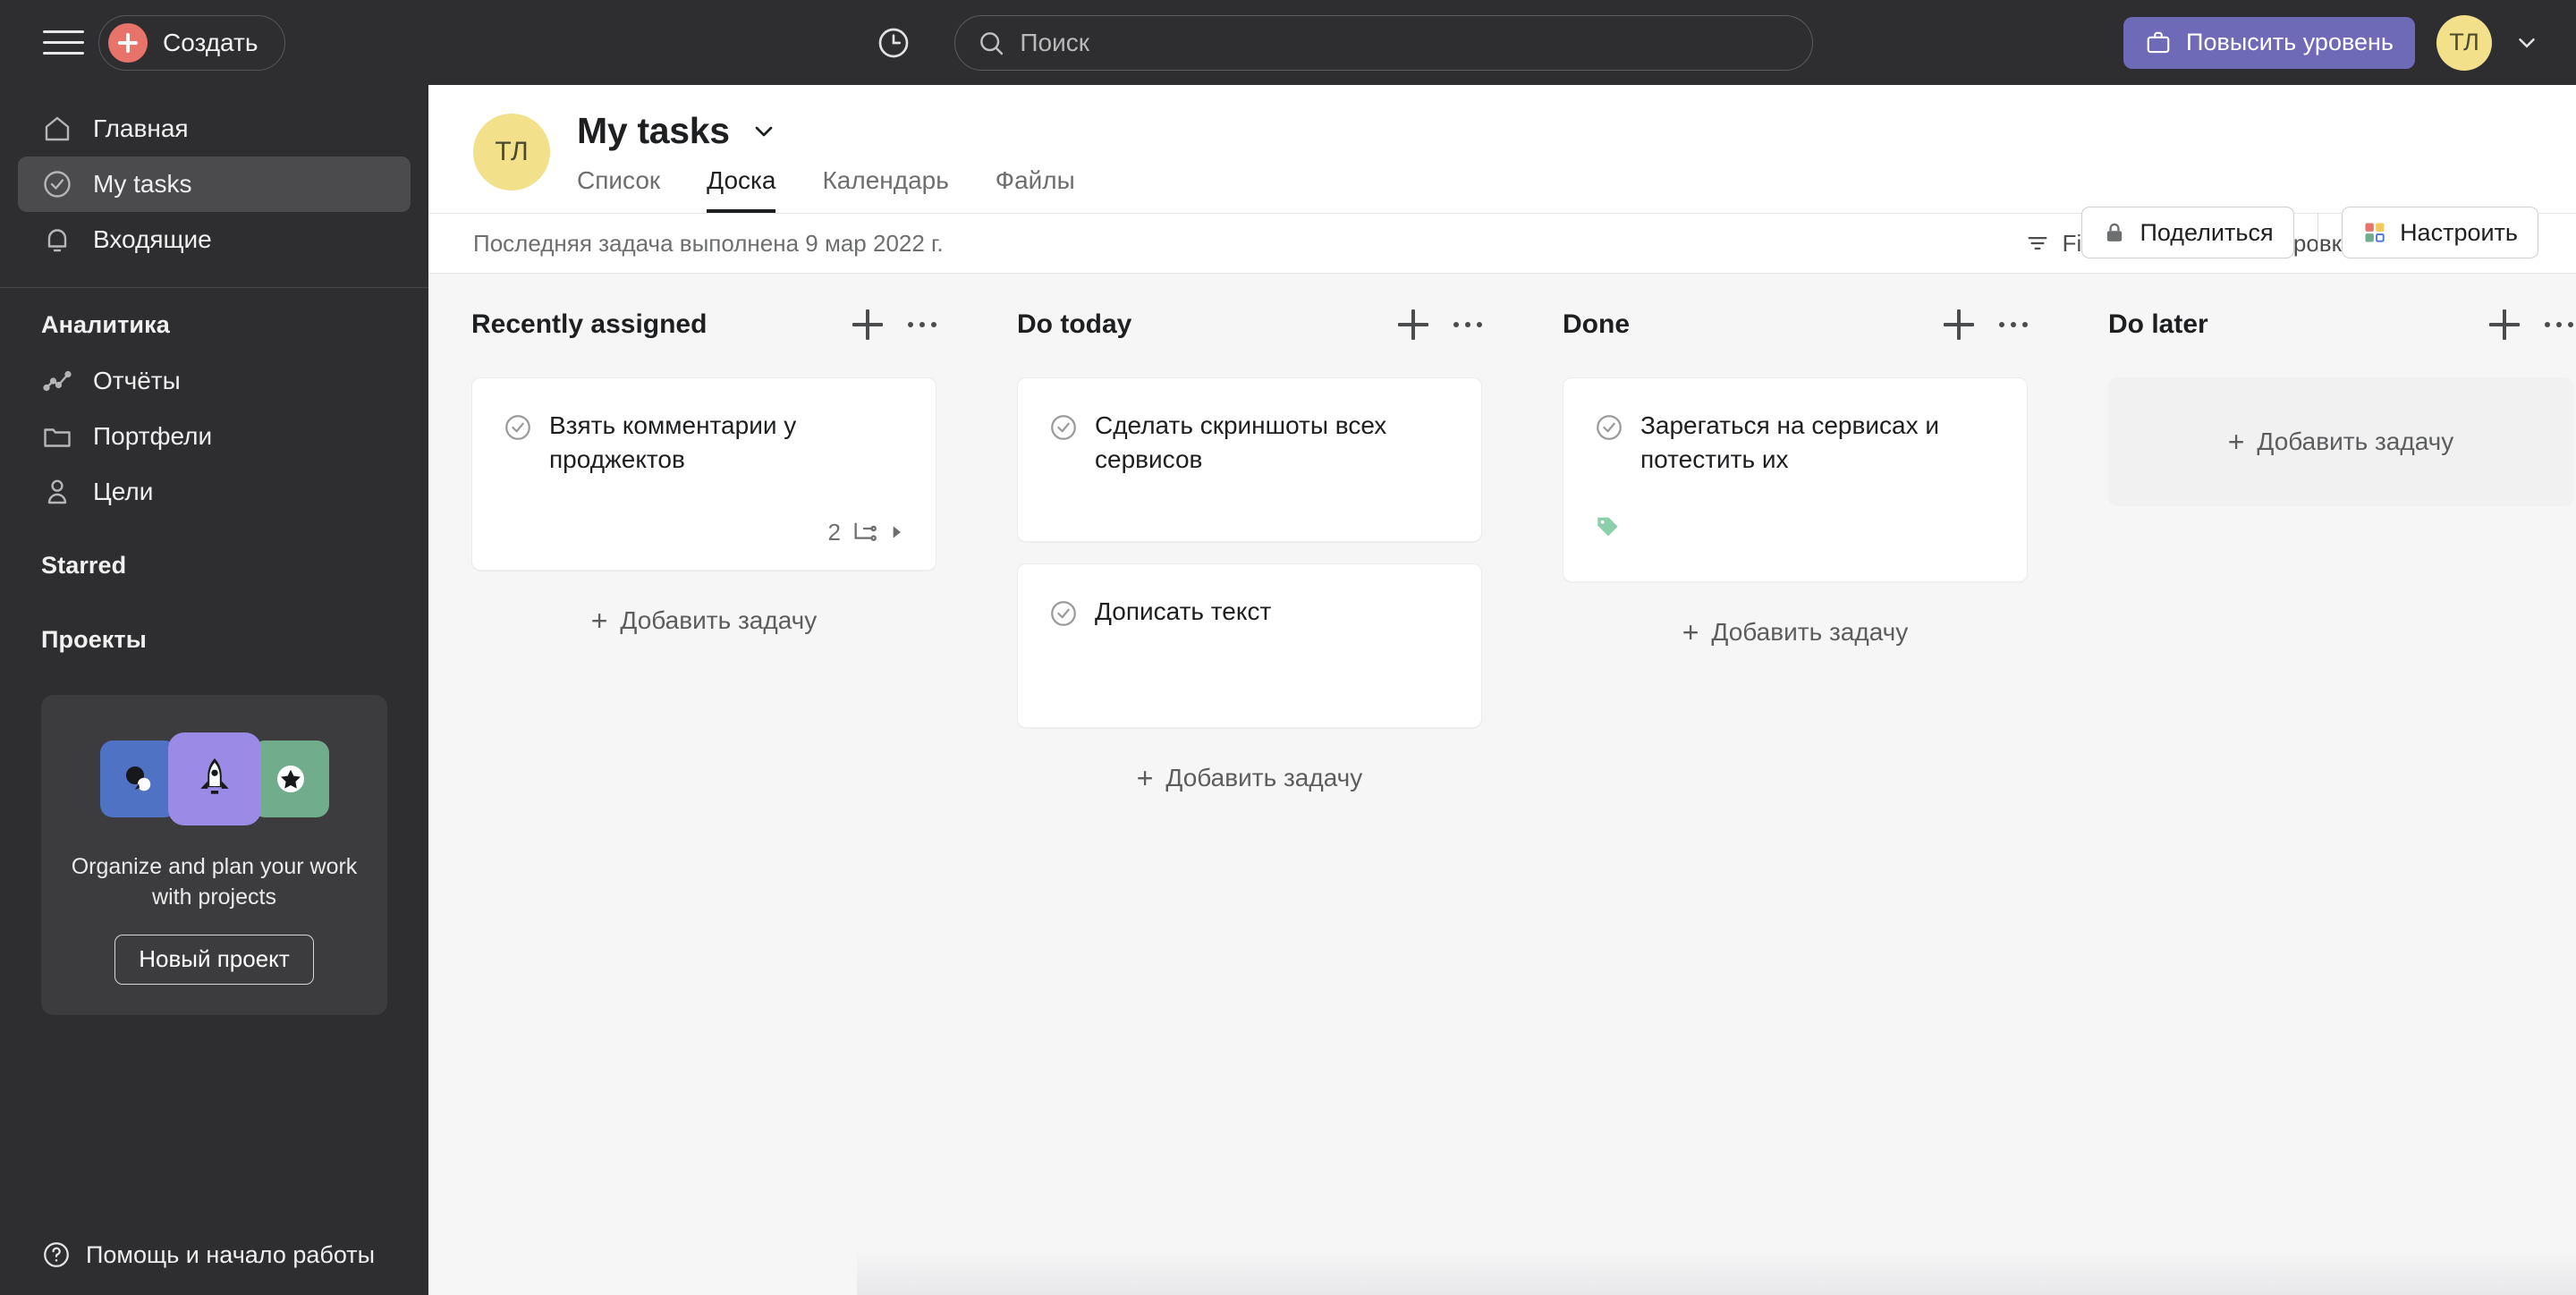 The image size is (2576, 1295). Describe the element at coordinates (210, 42) in the screenshot. I see `create-button-label: Создать` at that location.